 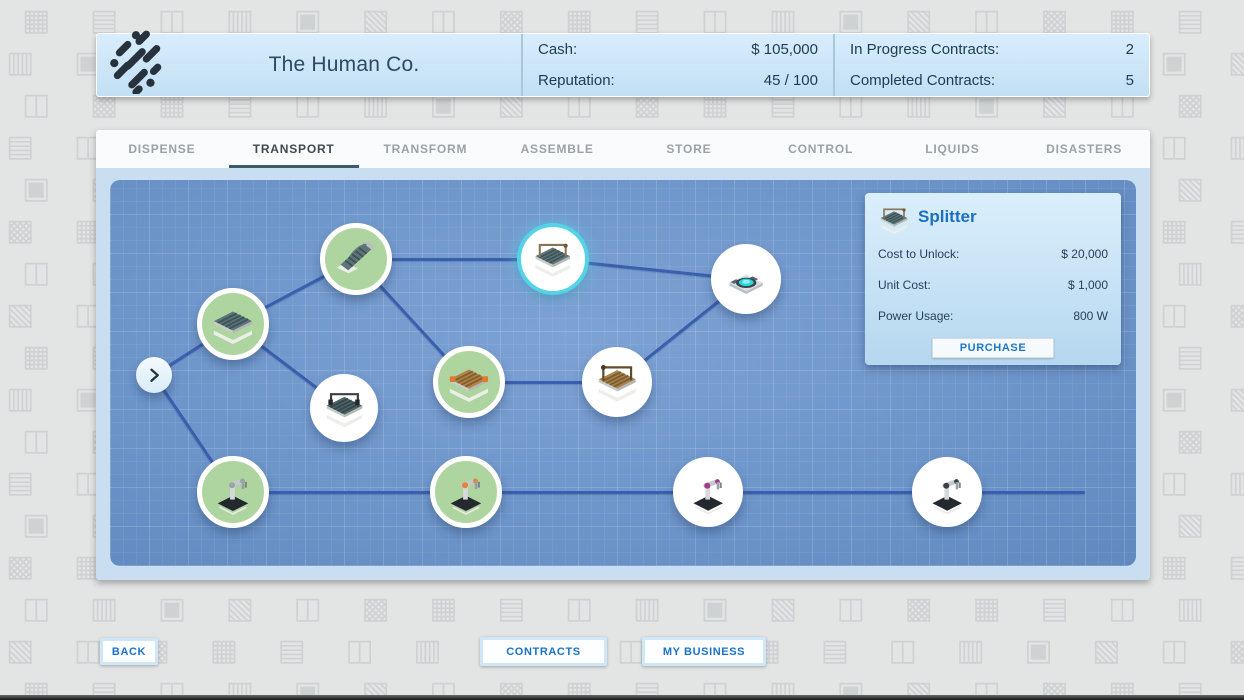 What do you see at coordinates (925, 49) in the screenshot?
I see `stat-label: In Progress Contracts:` at bounding box center [925, 49].